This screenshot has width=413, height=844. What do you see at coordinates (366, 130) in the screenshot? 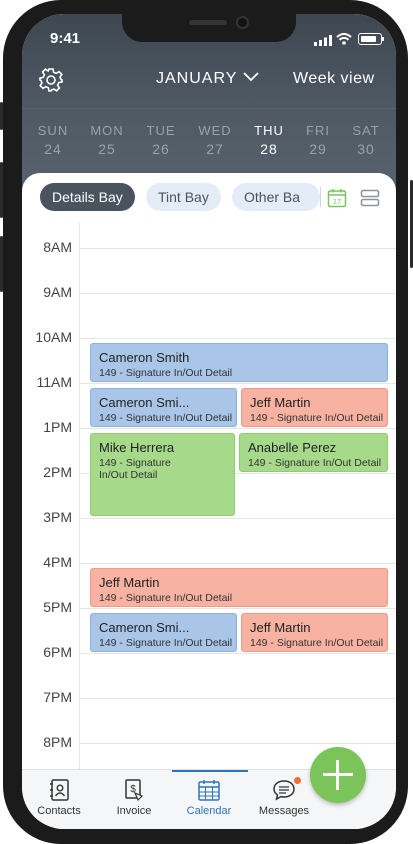
I see `day-name: SAT` at bounding box center [366, 130].